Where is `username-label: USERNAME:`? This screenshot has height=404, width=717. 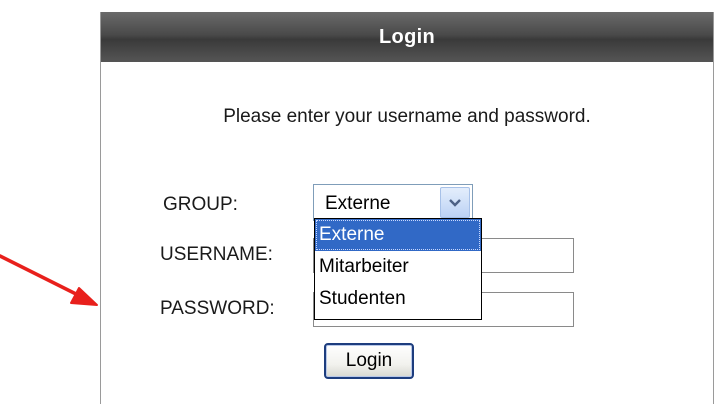
username-label: USERNAME: is located at coordinates (216, 254).